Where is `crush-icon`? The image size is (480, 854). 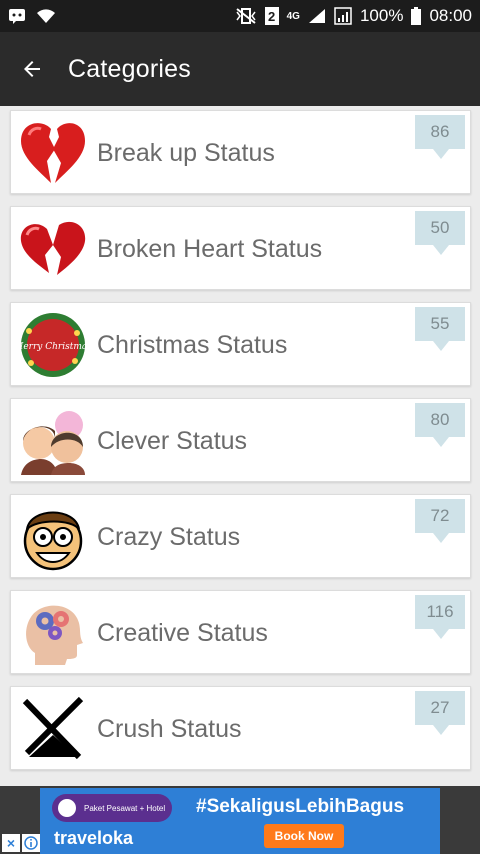
crush-icon is located at coordinates (53, 729).